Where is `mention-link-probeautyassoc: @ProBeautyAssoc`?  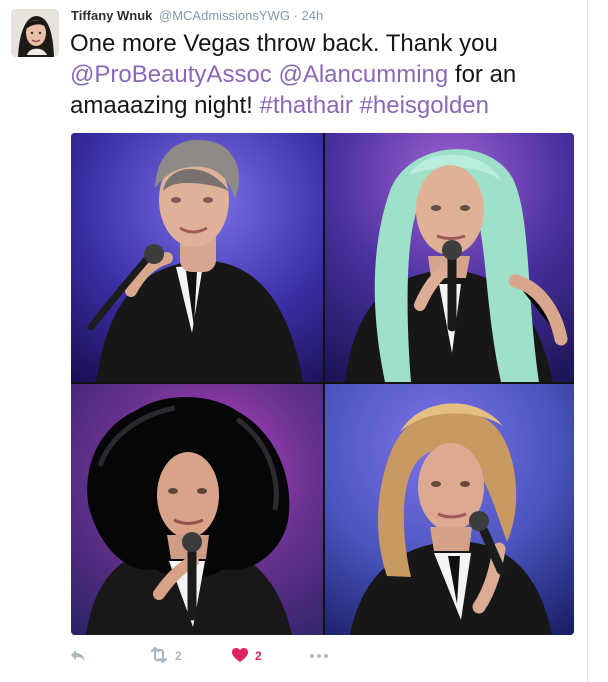
mention-link-probeautyassoc: @ProBeautyAssoc is located at coordinates (171, 74).